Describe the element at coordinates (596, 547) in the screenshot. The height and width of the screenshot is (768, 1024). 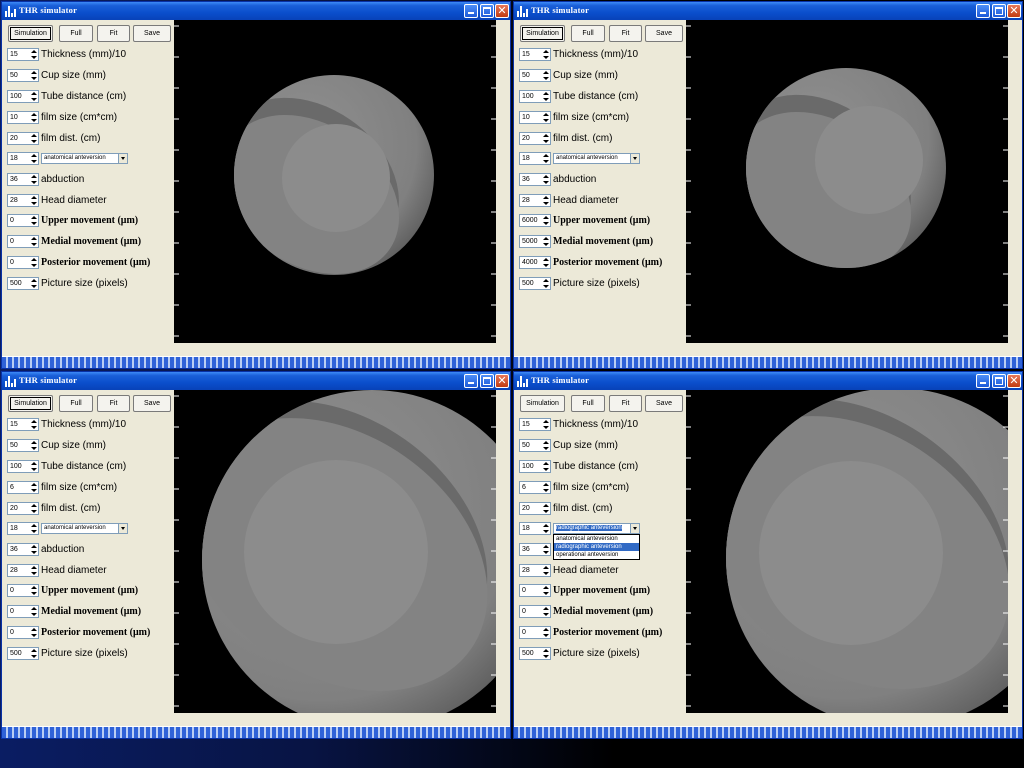
I see `dropdown-option-radiographic-anteversion: radiographic anteversion` at that location.